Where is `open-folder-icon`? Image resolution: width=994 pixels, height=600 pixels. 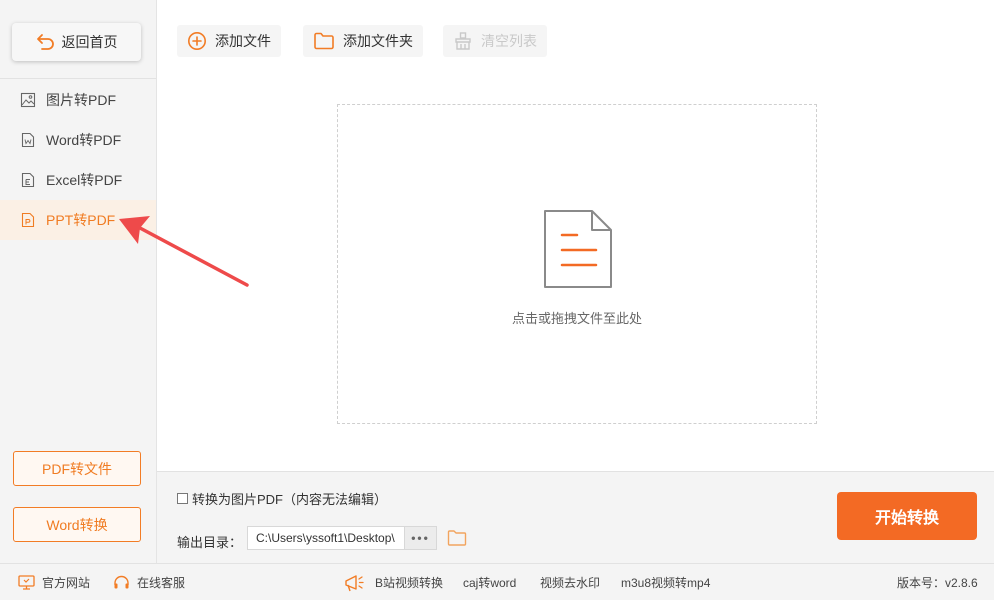 open-folder-icon is located at coordinates (457, 538).